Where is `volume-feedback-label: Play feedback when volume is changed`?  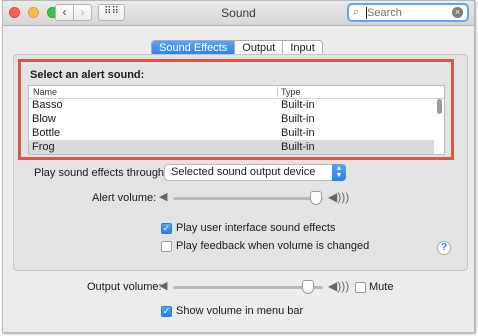 volume-feedback-label: Play feedback when volume is changed is located at coordinates (273, 246).